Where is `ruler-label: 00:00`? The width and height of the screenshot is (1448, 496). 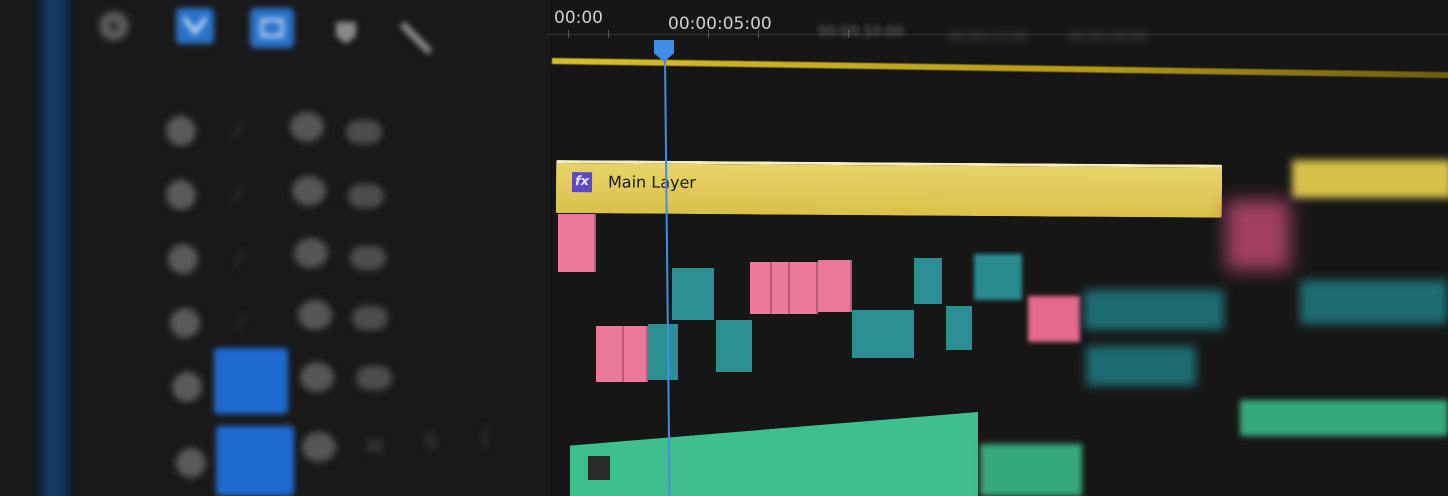
ruler-label: 00:00 is located at coordinates (578, 18).